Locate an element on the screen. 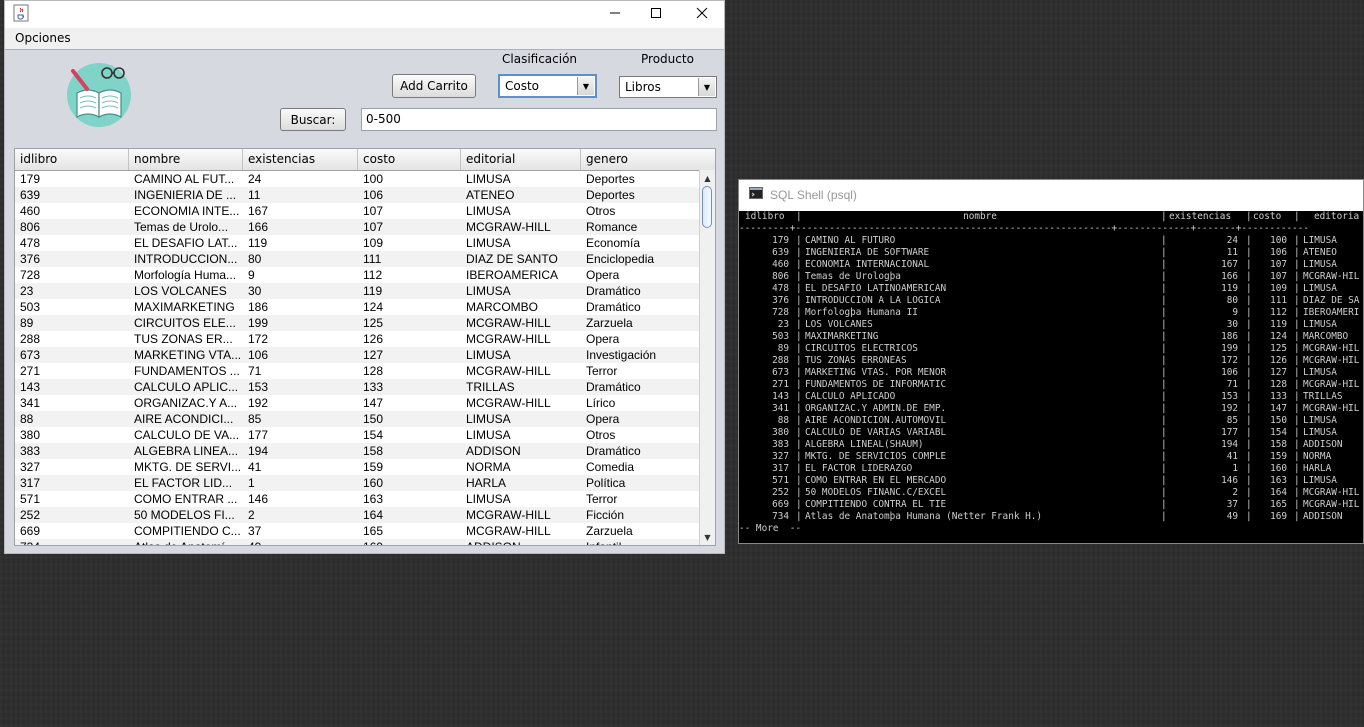 The image size is (1364, 727). scroll-up-icon: ▲ is located at coordinates (707, 178).